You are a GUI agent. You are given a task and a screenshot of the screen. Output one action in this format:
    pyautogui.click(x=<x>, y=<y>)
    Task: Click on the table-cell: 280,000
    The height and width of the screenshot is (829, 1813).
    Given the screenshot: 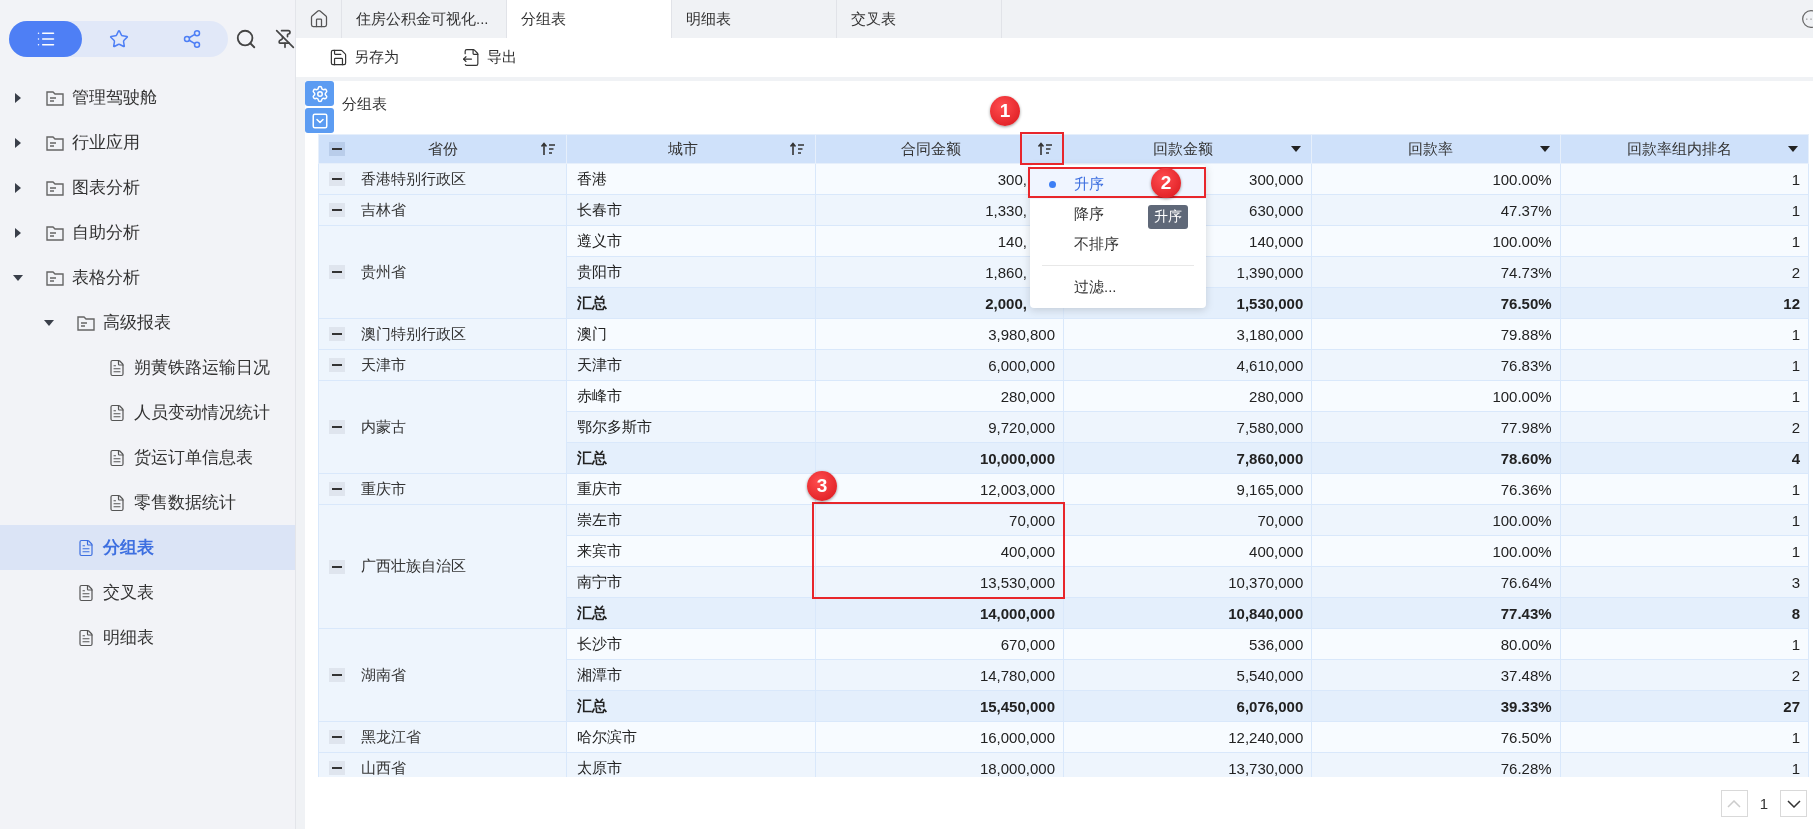 What is the action you would take?
    pyautogui.click(x=1187, y=396)
    